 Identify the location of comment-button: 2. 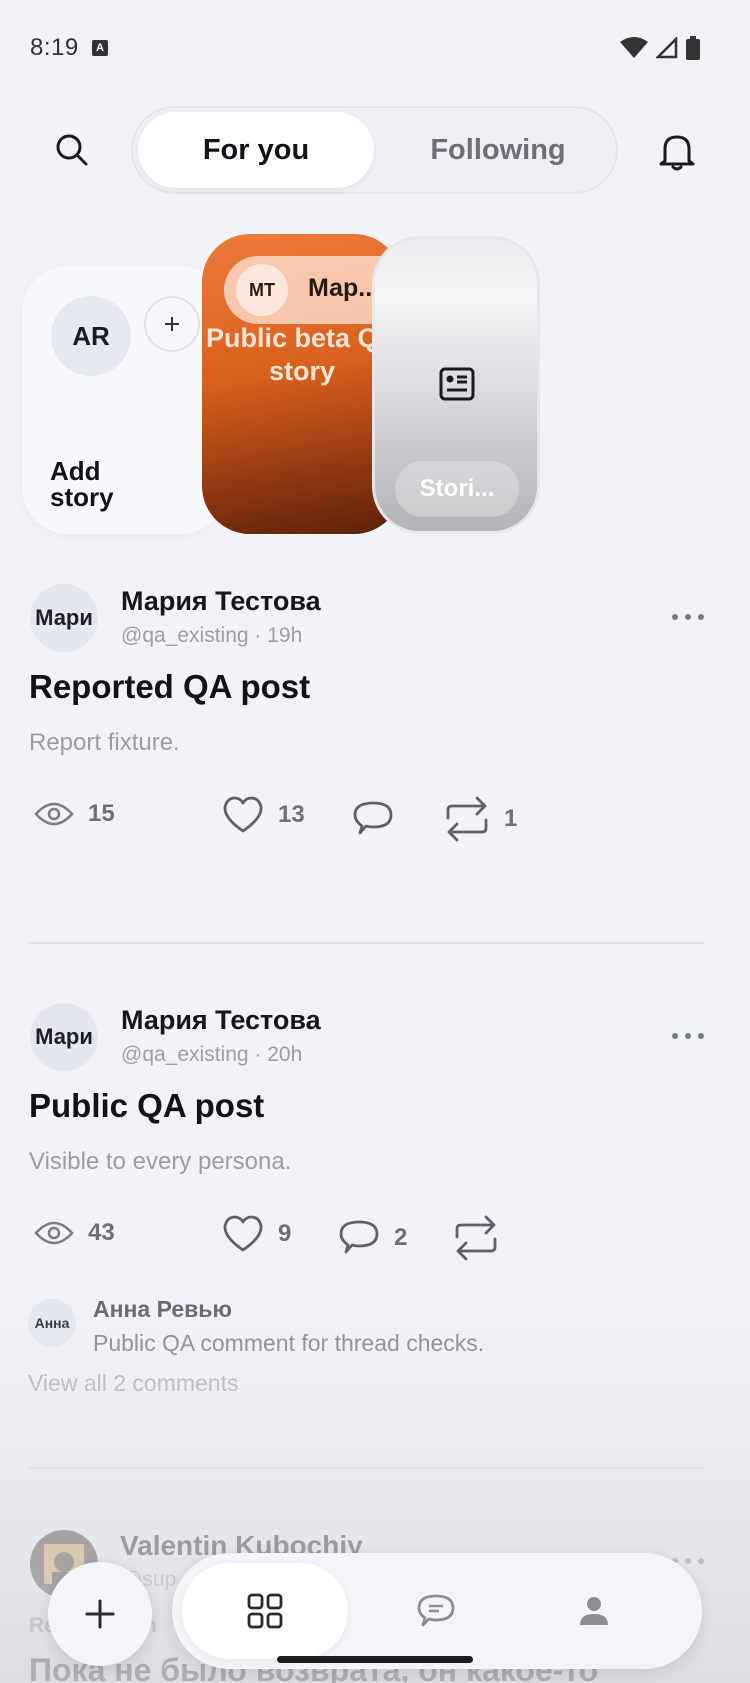
(372, 1238).